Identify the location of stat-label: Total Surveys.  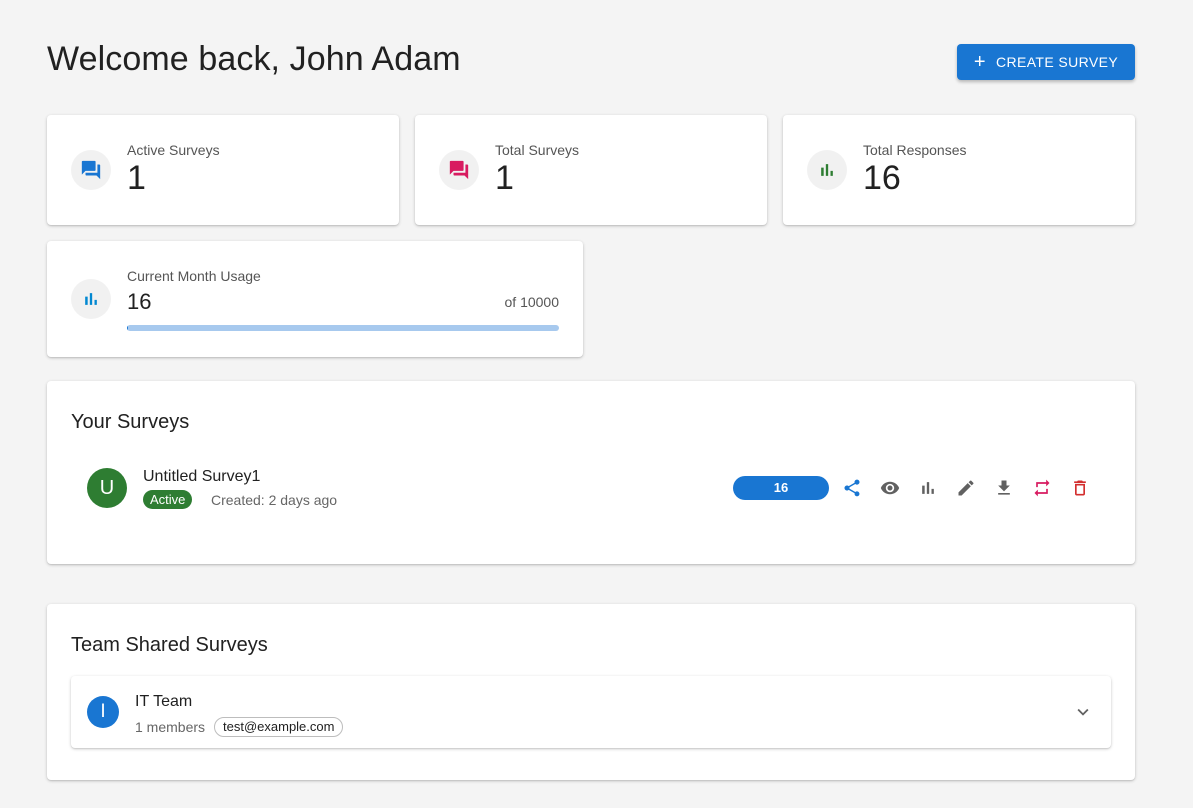
(537, 150).